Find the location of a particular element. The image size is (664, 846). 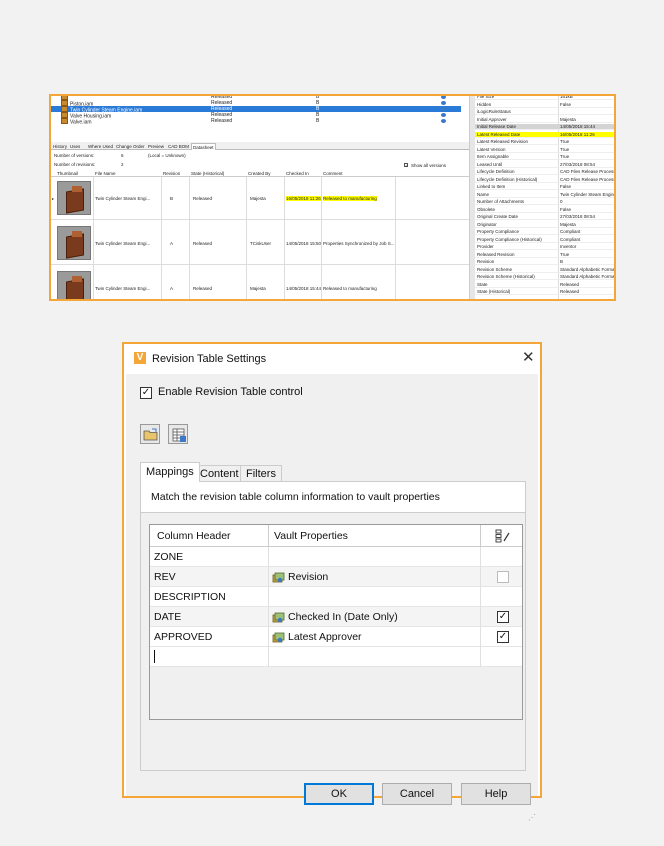

mapping-column-header: ZONE is located at coordinates (169, 557).